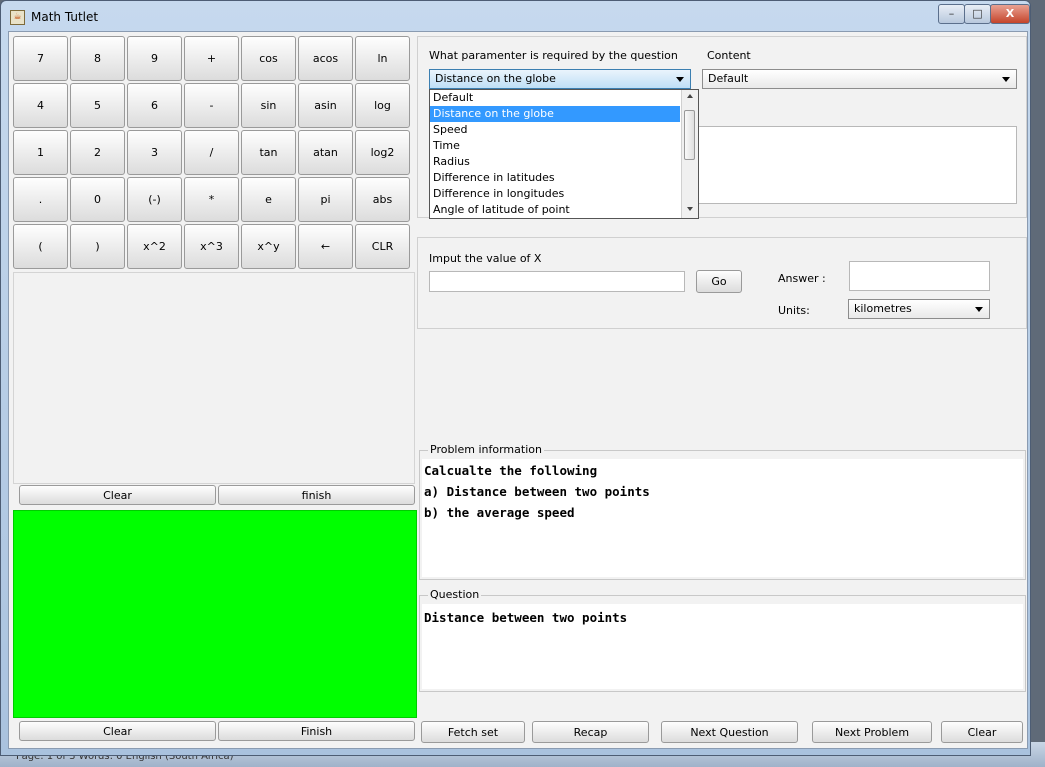 The image size is (1045, 767). Describe the element at coordinates (65, 17) in the screenshot. I see `window-title: Math Tutlet` at that location.